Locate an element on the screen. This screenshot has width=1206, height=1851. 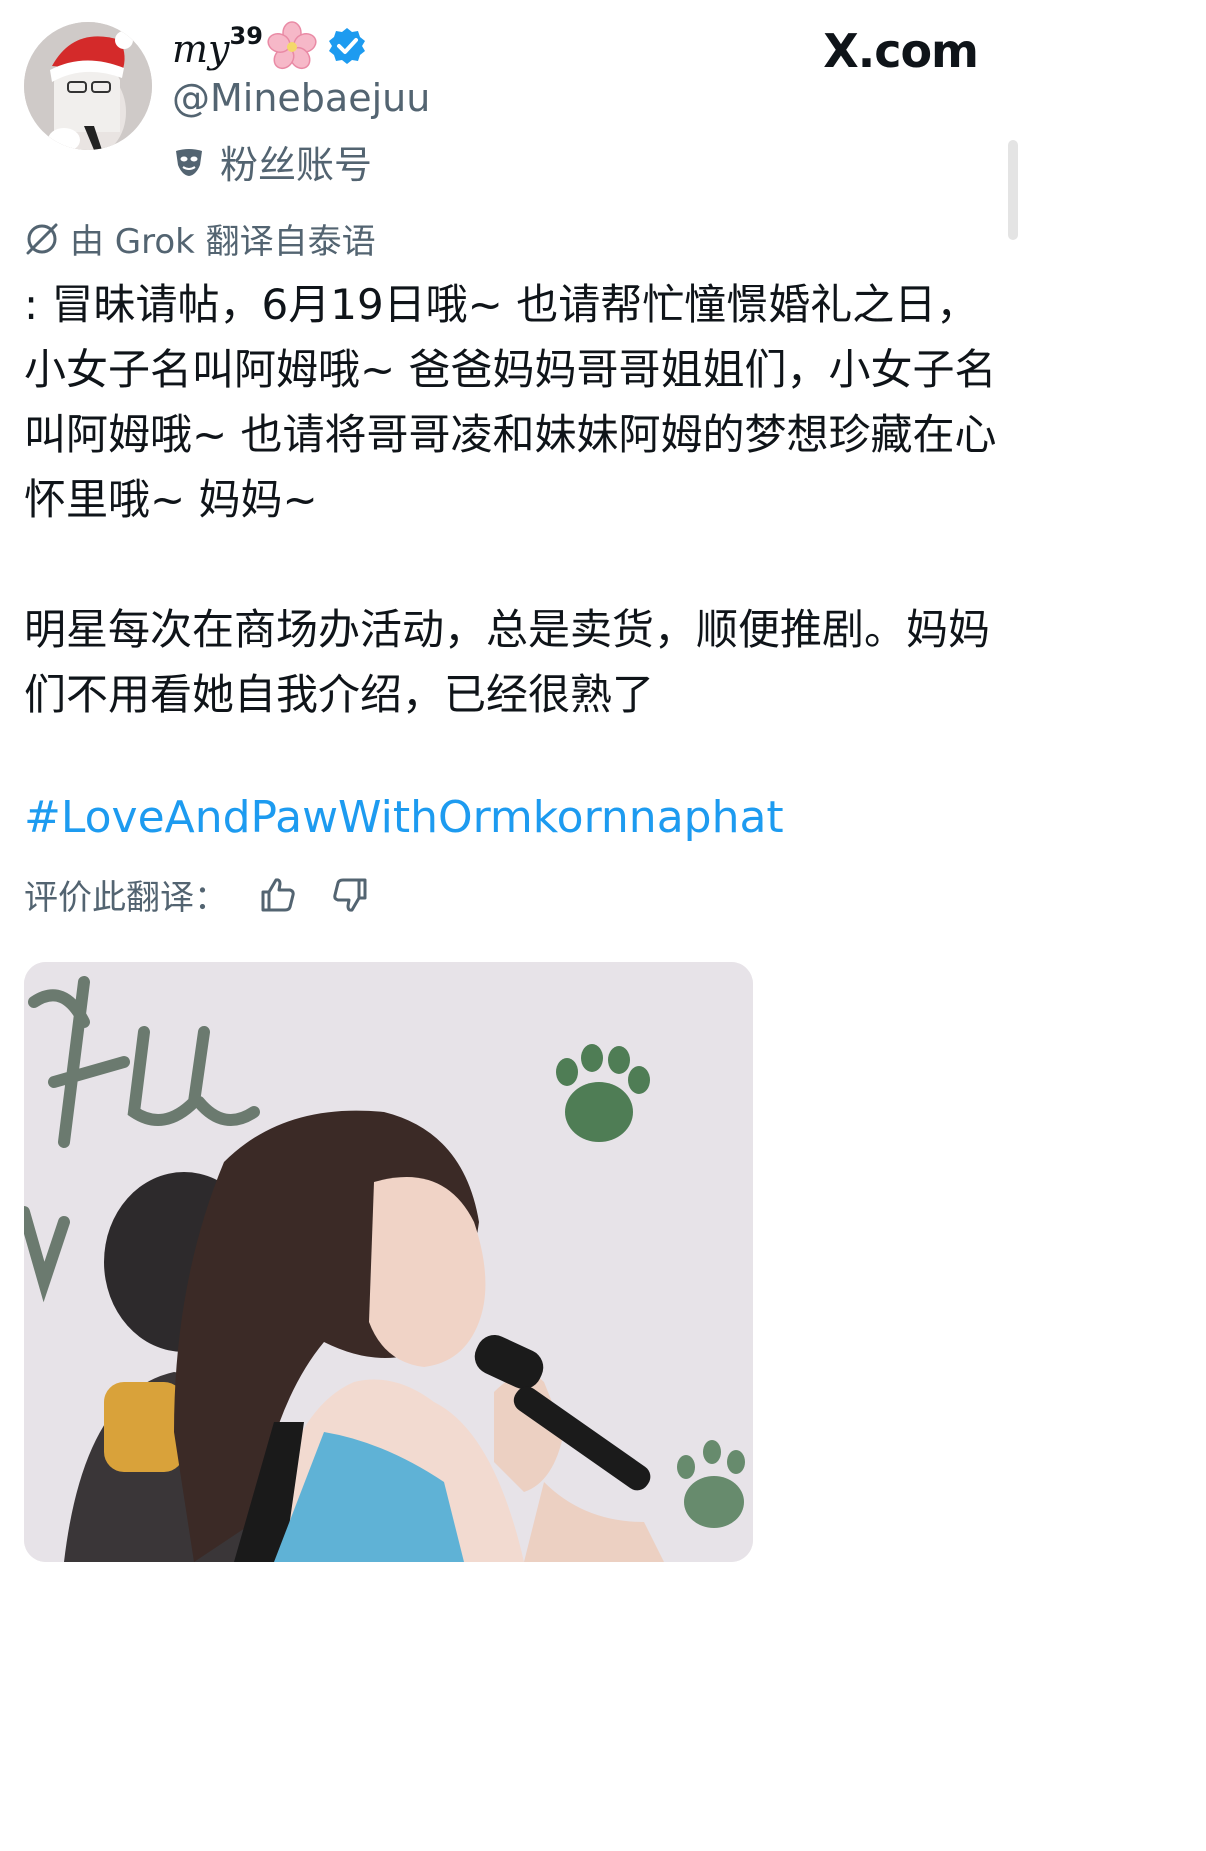
account-label: 粉丝账号 is located at coordinates (272, 161).